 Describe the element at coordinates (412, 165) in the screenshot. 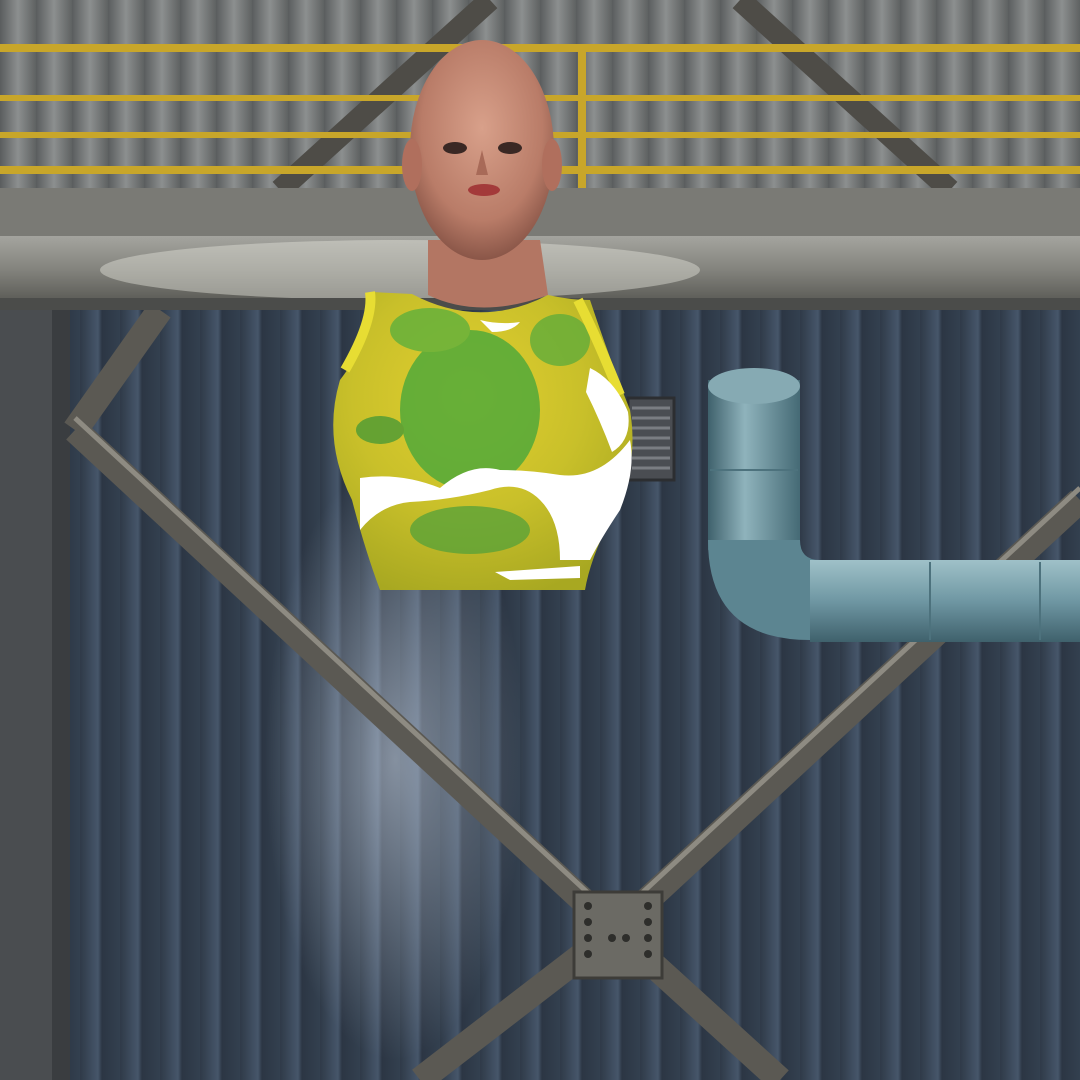

I see `character-ear-left` at that location.